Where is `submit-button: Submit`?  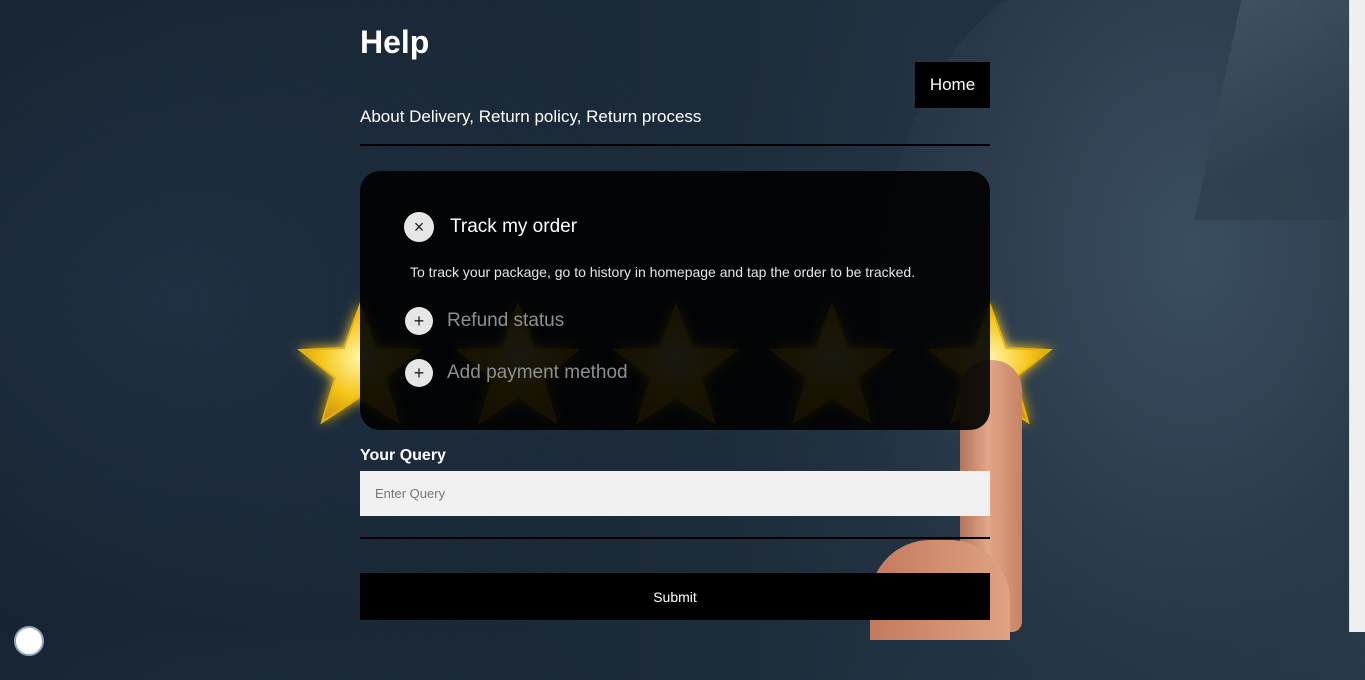
submit-button: Submit is located at coordinates (675, 596).